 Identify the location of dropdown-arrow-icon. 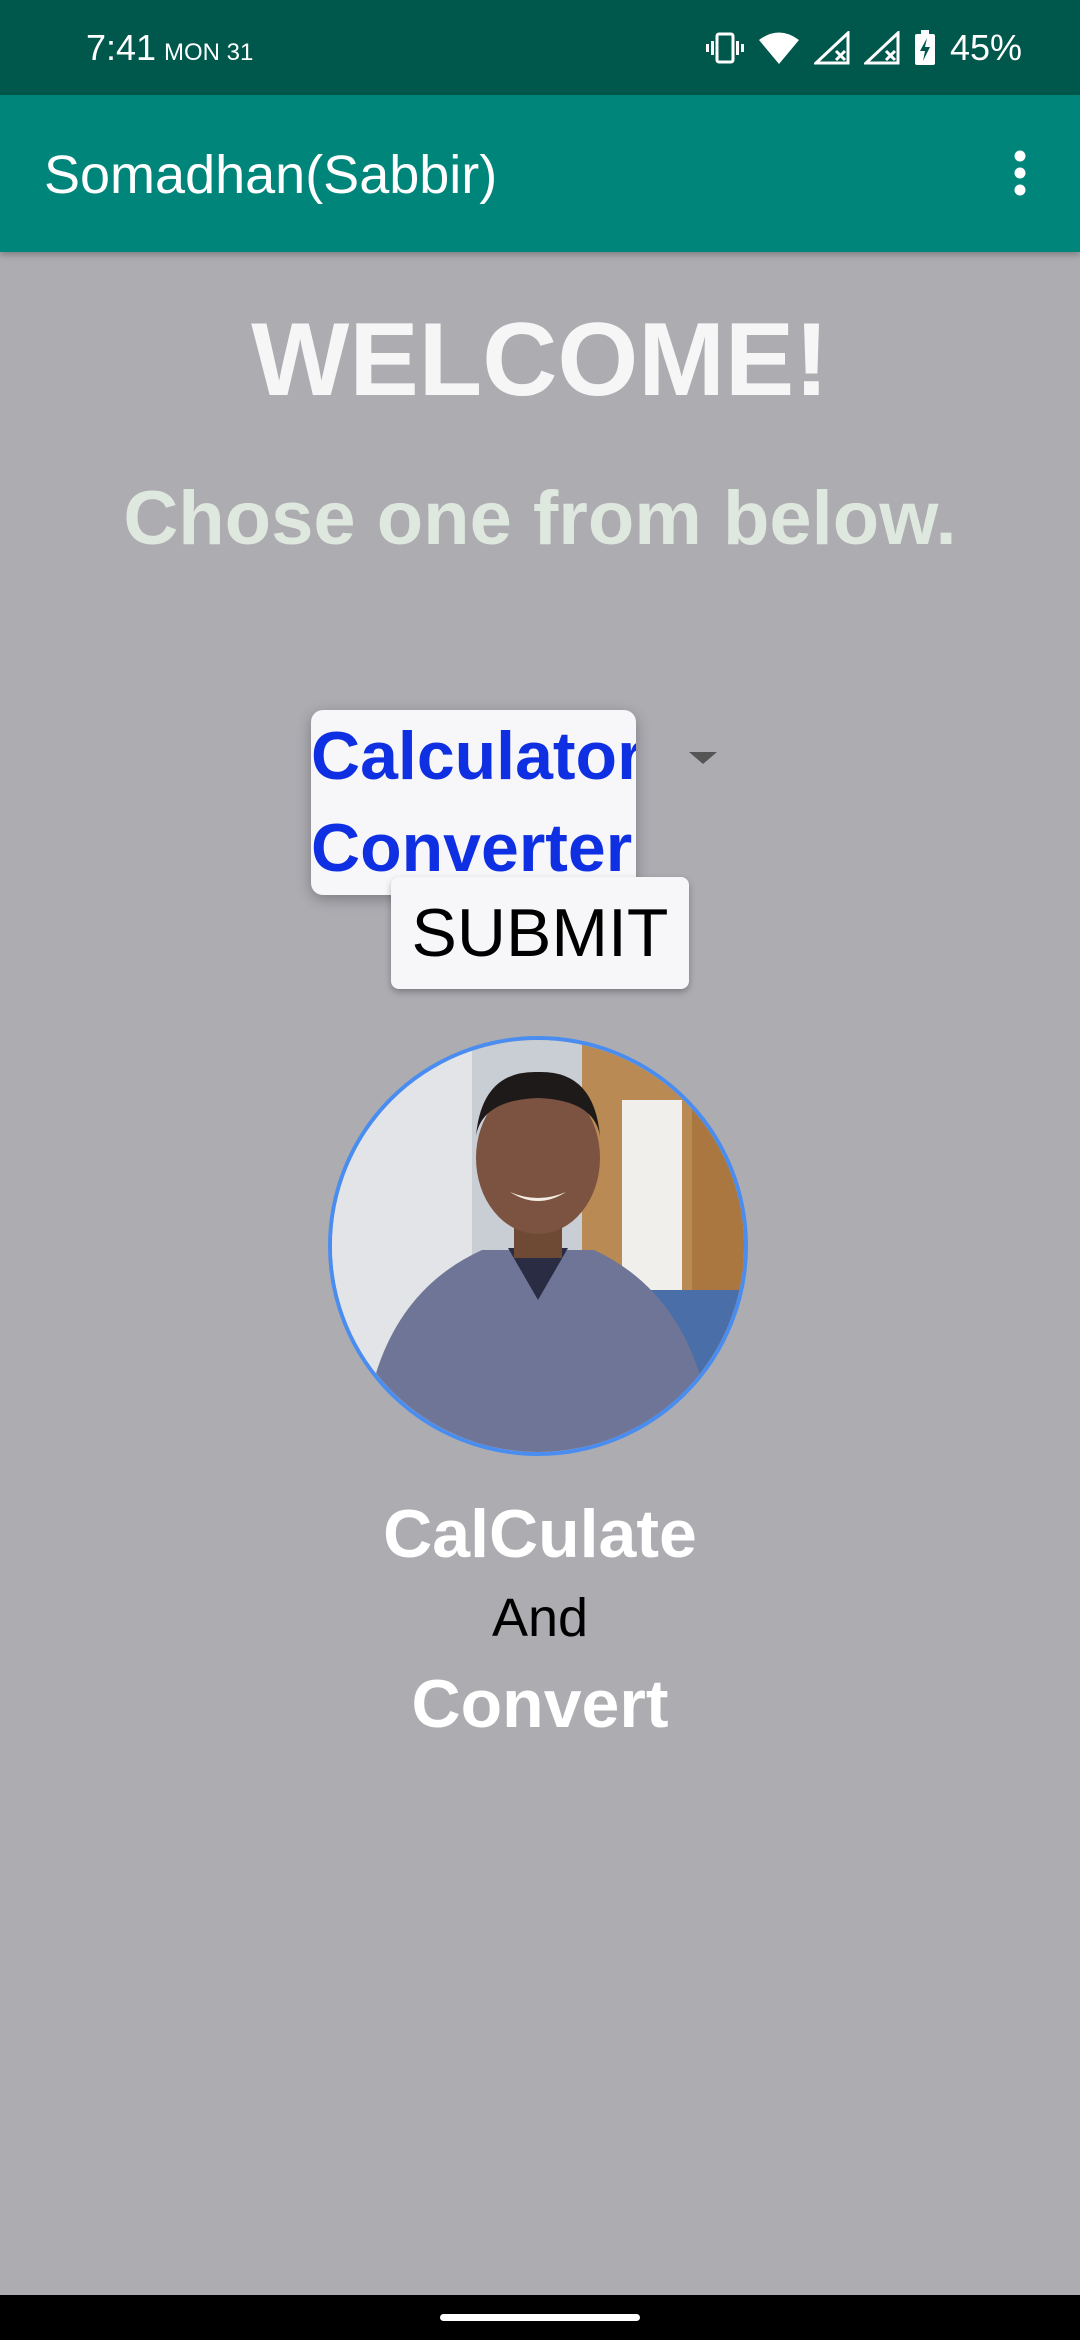
(703, 758).